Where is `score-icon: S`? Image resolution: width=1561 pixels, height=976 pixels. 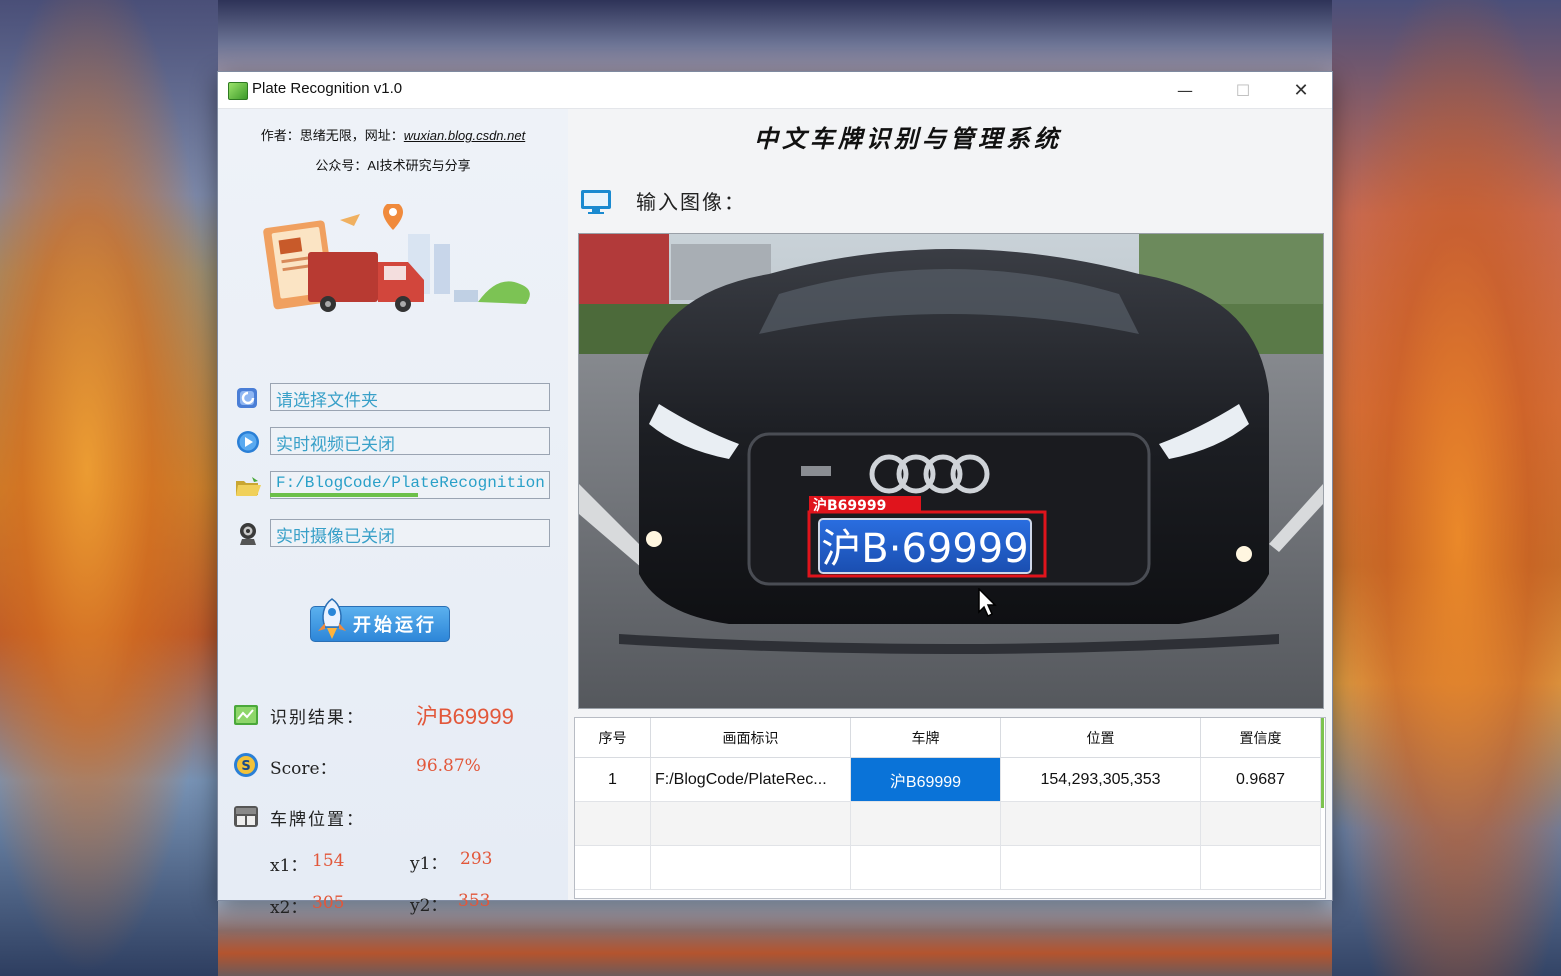
score-icon: S is located at coordinates (246, 765).